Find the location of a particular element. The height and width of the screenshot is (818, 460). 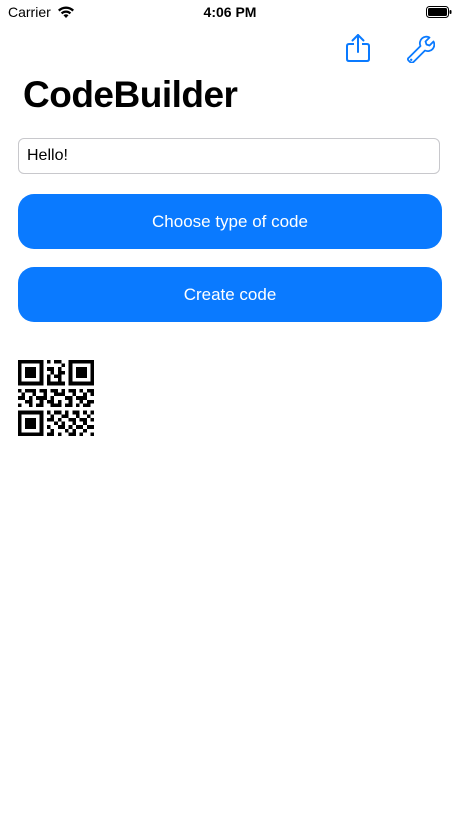

code-text-input is located at coordinates (229, 156).